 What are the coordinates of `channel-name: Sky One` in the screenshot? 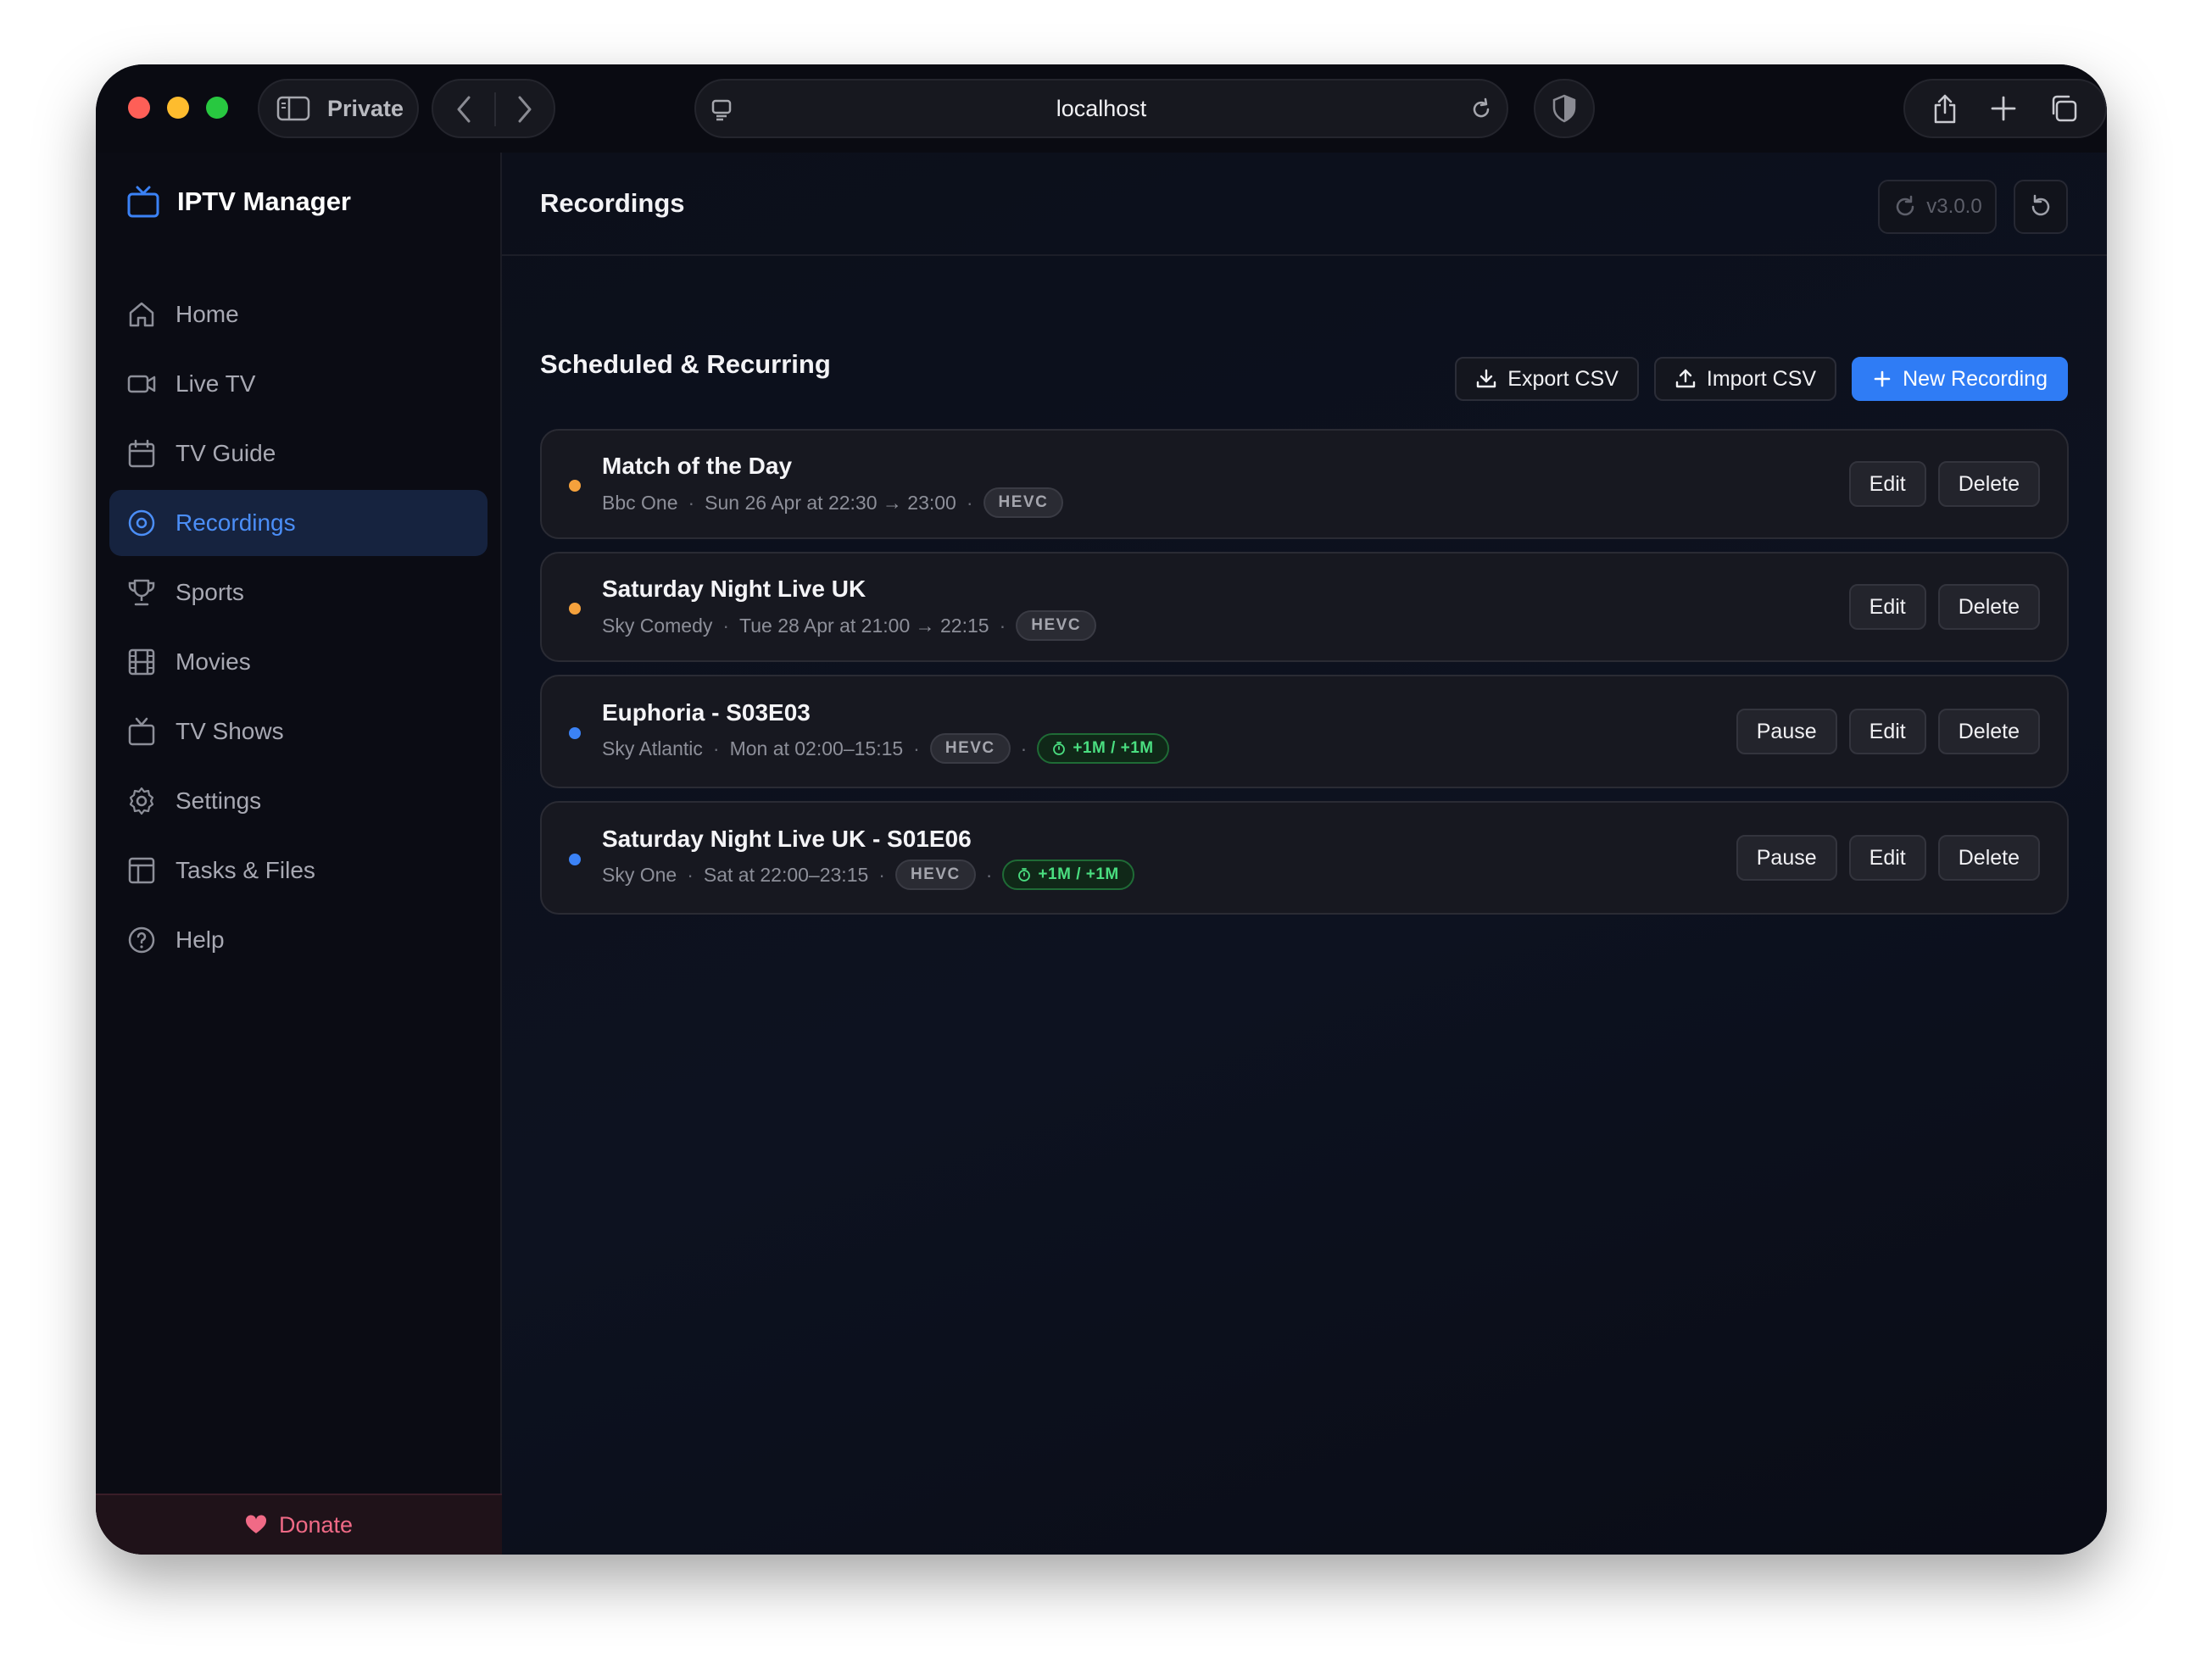 It's located at (639, 874).